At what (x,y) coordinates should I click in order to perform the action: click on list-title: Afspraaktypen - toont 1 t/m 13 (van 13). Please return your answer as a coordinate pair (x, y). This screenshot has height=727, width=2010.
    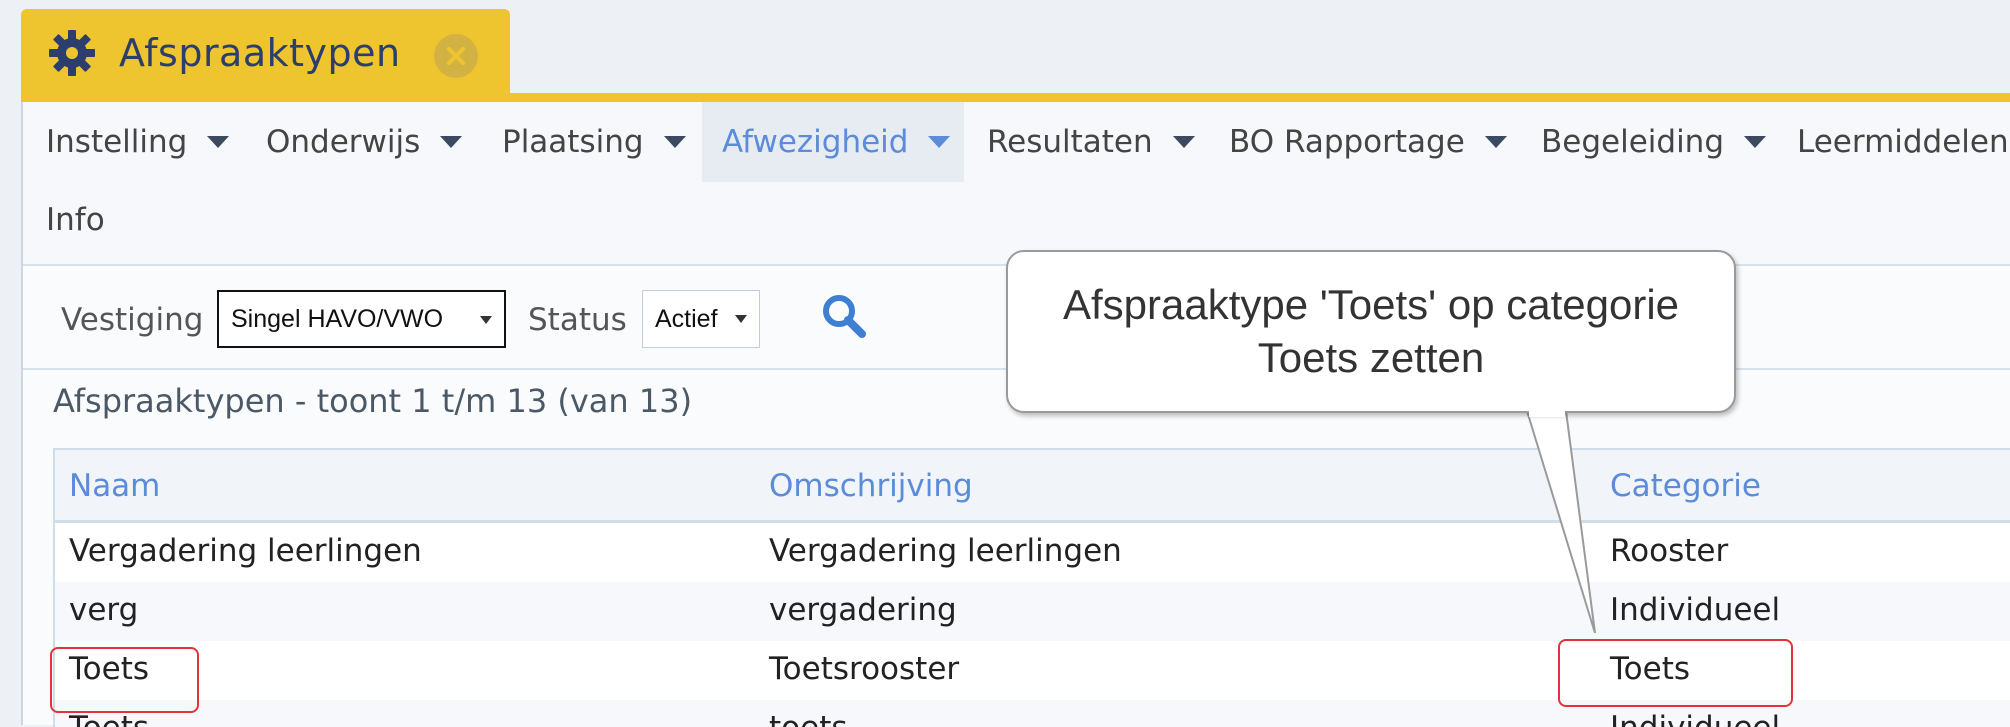
    Looking at the image, I should click on (373, 401).